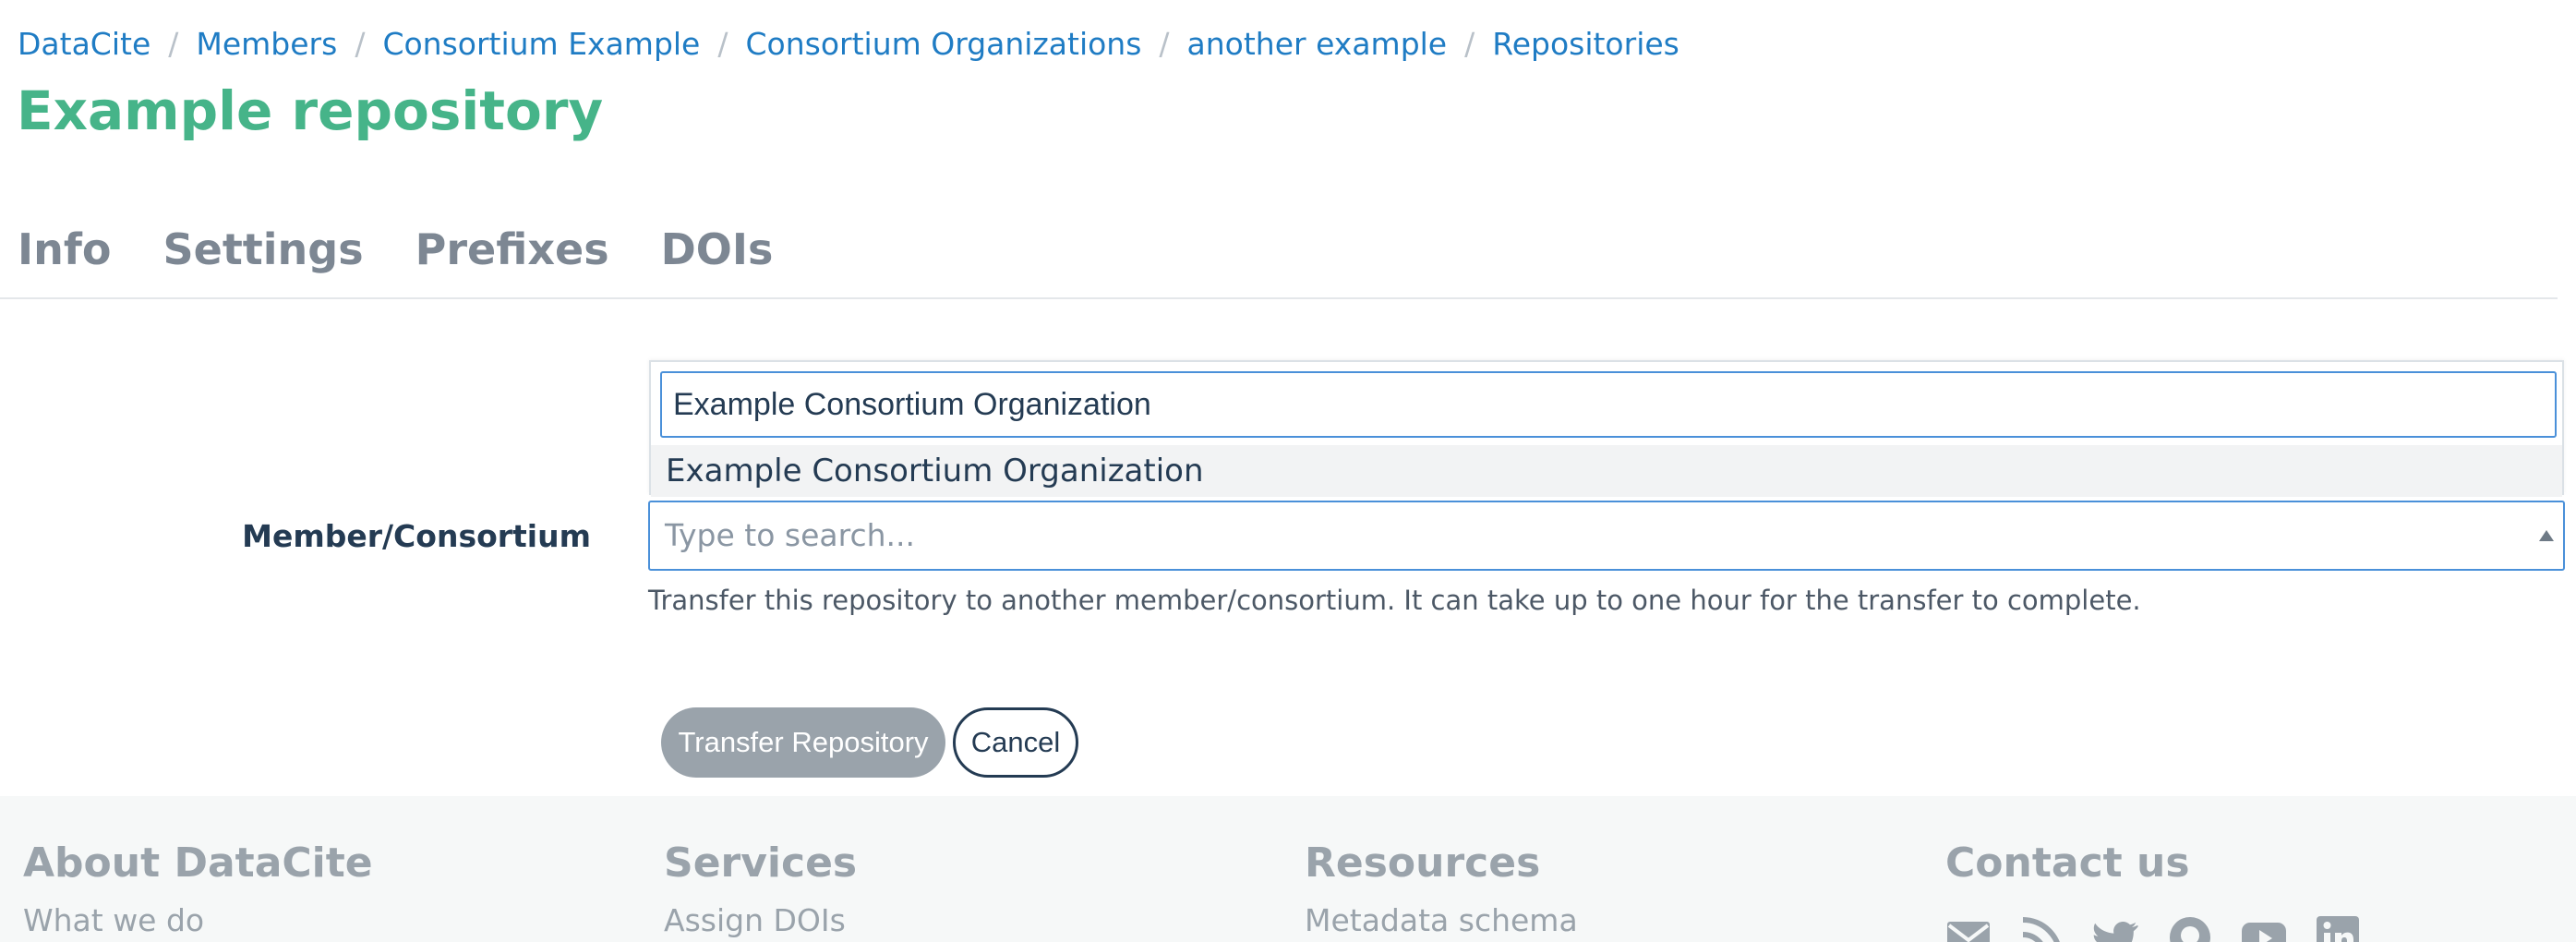  I want to click on member-dropdown: Example Consortium Organization, so click(1606, 428).